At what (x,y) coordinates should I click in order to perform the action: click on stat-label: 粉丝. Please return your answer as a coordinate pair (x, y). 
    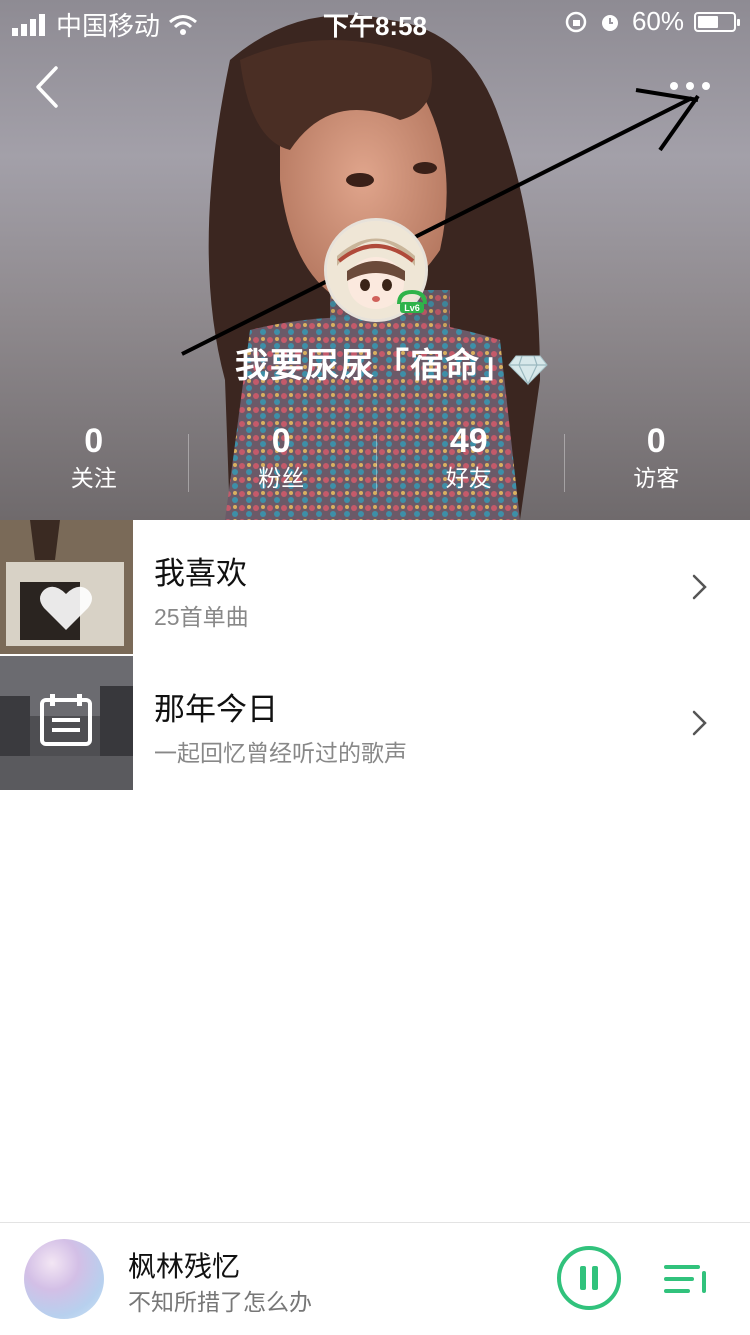
    Looking at the image, I should click on (282, 478).